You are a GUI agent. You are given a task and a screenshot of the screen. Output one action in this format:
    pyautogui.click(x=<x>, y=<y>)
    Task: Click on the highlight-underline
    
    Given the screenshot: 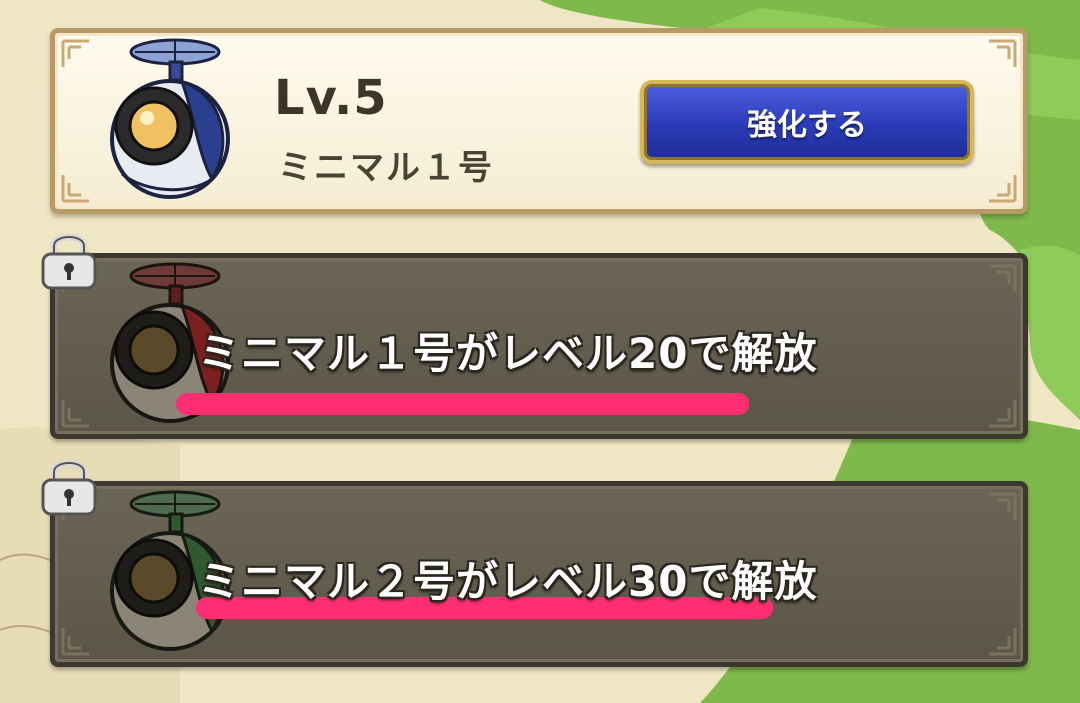 What is the action you would take?
    pyautogui.click(x=462, y=404)
    